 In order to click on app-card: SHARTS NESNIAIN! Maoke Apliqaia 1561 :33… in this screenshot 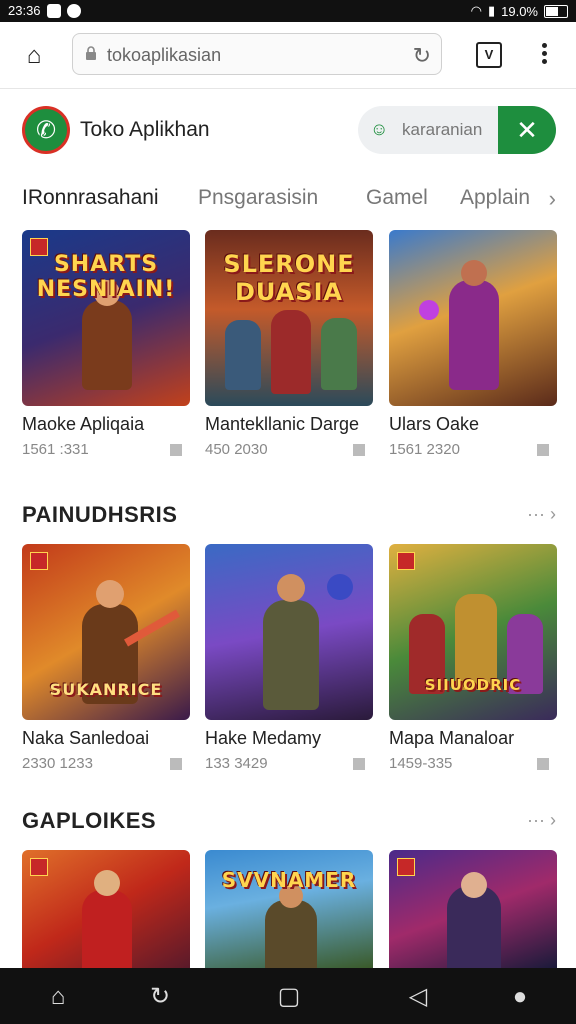, I will do `click(106, 344)`.